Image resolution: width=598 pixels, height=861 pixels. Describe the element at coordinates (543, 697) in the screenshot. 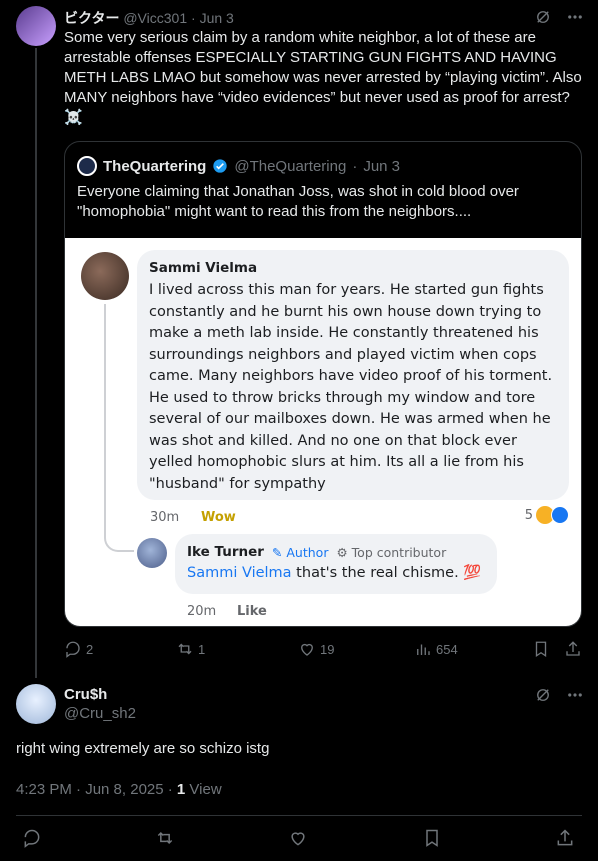

I see `grok-icon` at that location.